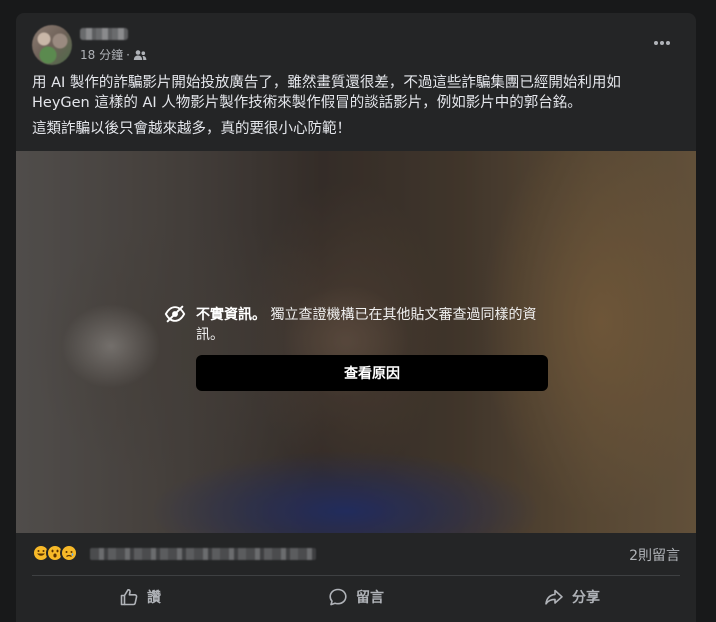  I want to click on reactor-names, so click(203, 554).